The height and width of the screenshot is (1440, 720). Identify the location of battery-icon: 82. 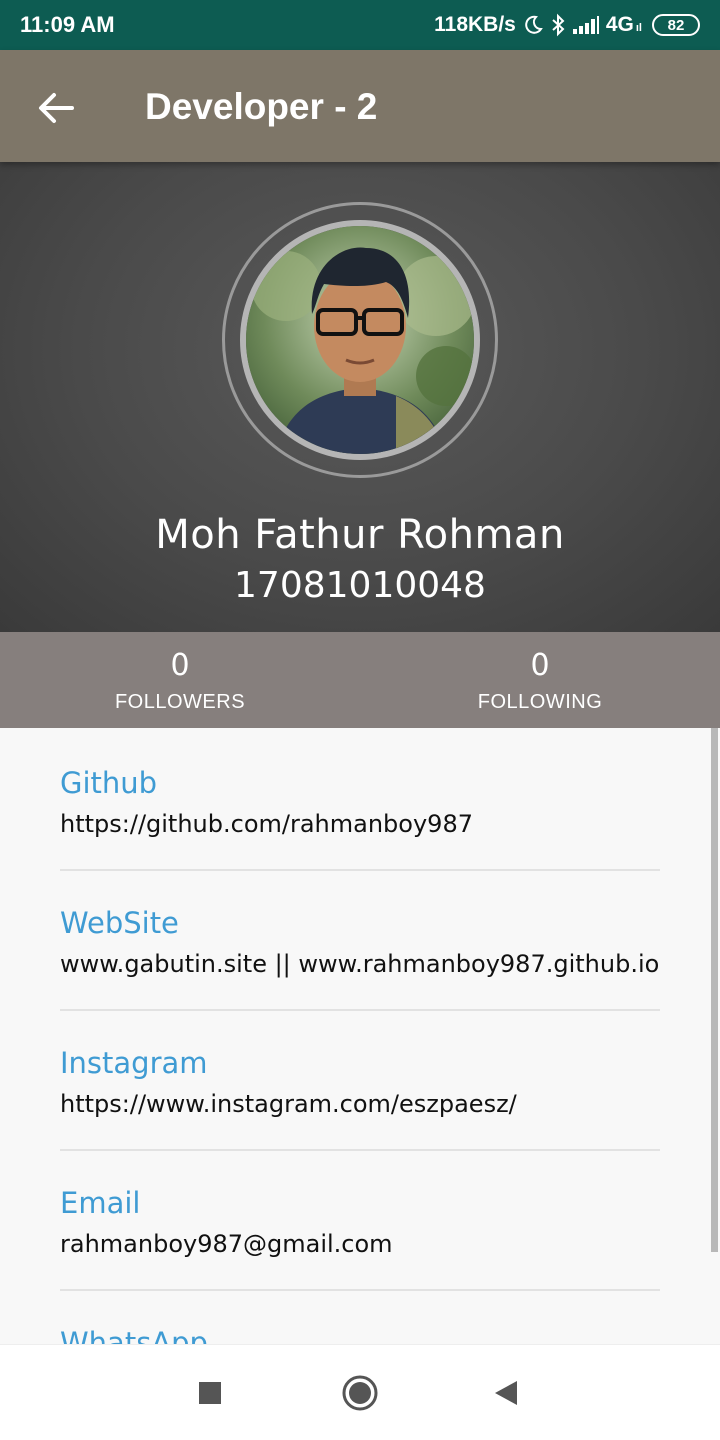
(676, 25).